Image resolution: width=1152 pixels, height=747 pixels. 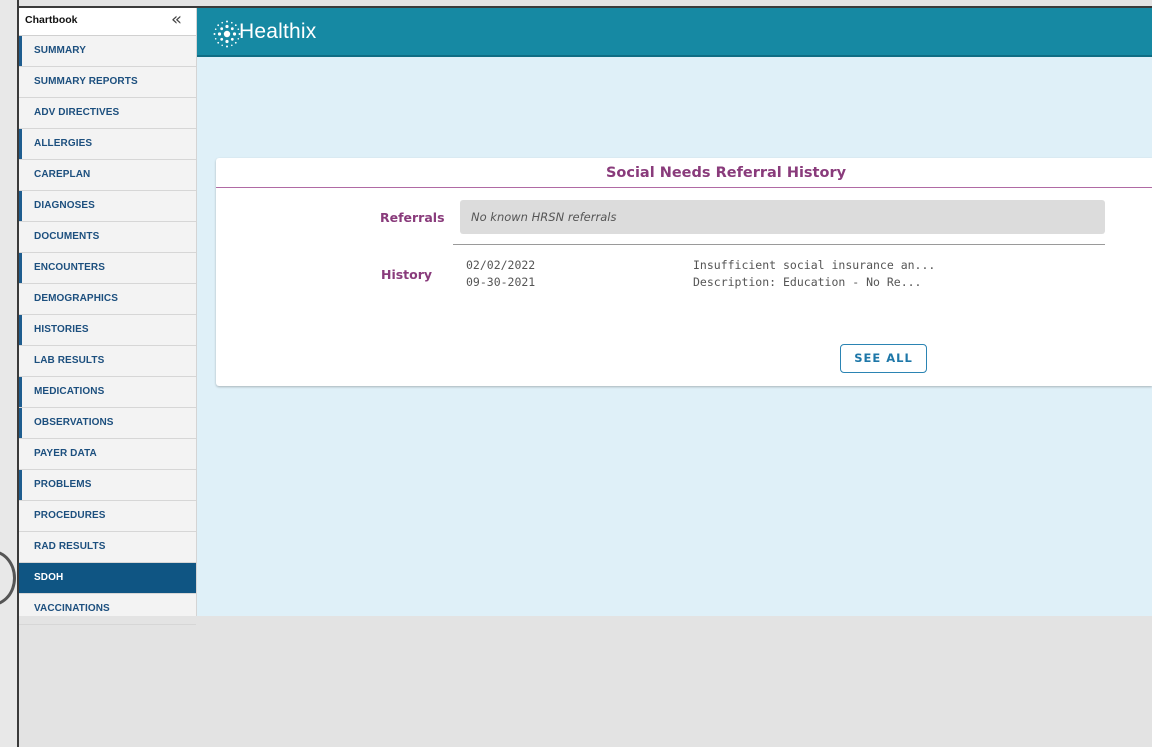 What do you see at coordinates (407, 274) in the screenshot?
I see `history-label: History` at bounding box center [407, 274].